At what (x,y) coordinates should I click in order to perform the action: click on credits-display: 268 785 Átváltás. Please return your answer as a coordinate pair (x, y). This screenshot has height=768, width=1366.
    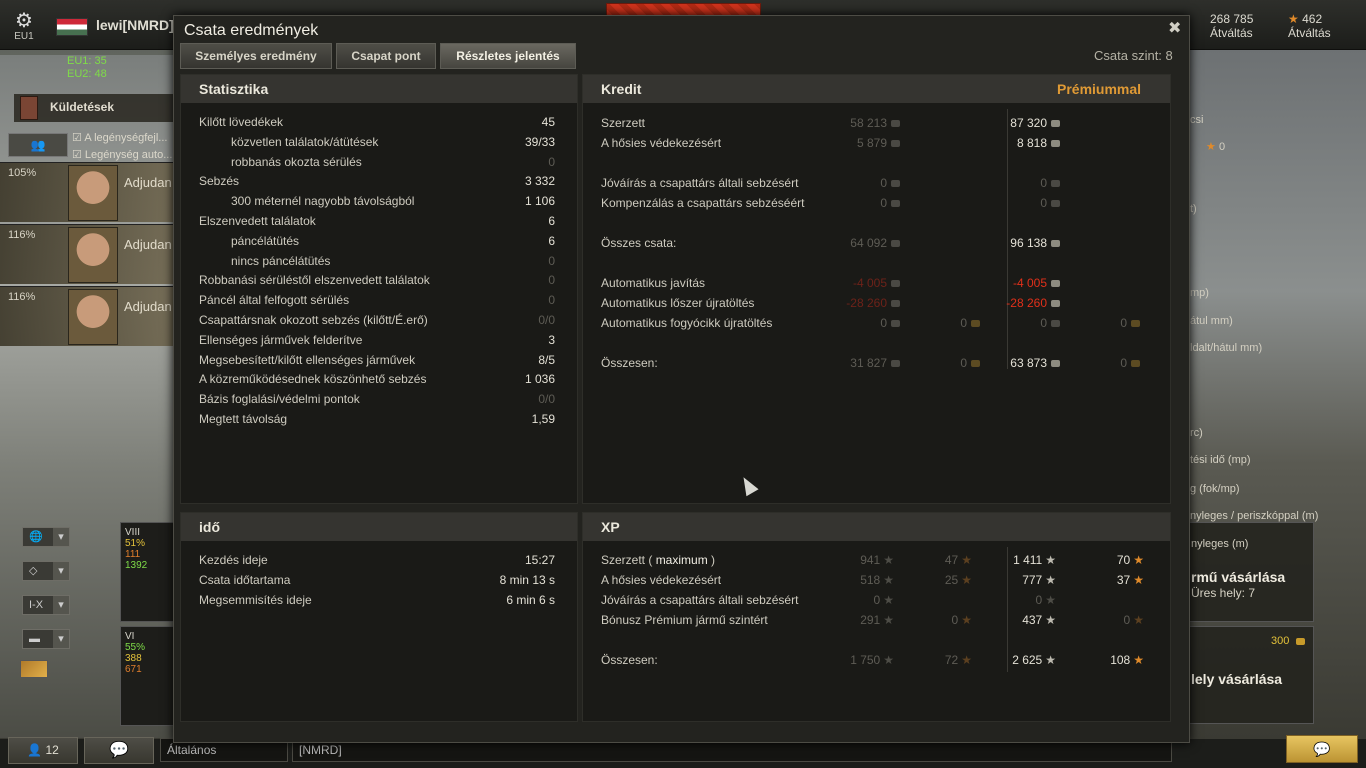
    Looking at the image, I should click on (1231, 26).